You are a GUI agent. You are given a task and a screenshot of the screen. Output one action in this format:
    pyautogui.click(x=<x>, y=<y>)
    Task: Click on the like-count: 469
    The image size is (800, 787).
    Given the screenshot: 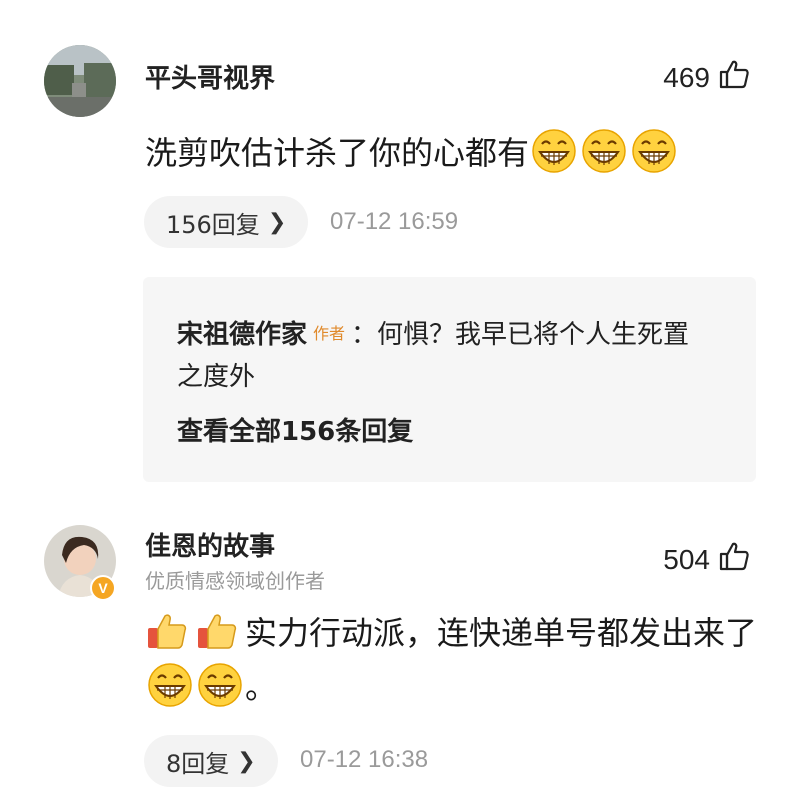 What is the action you would take?
    pyautogui.click(x=686, y=77)
    